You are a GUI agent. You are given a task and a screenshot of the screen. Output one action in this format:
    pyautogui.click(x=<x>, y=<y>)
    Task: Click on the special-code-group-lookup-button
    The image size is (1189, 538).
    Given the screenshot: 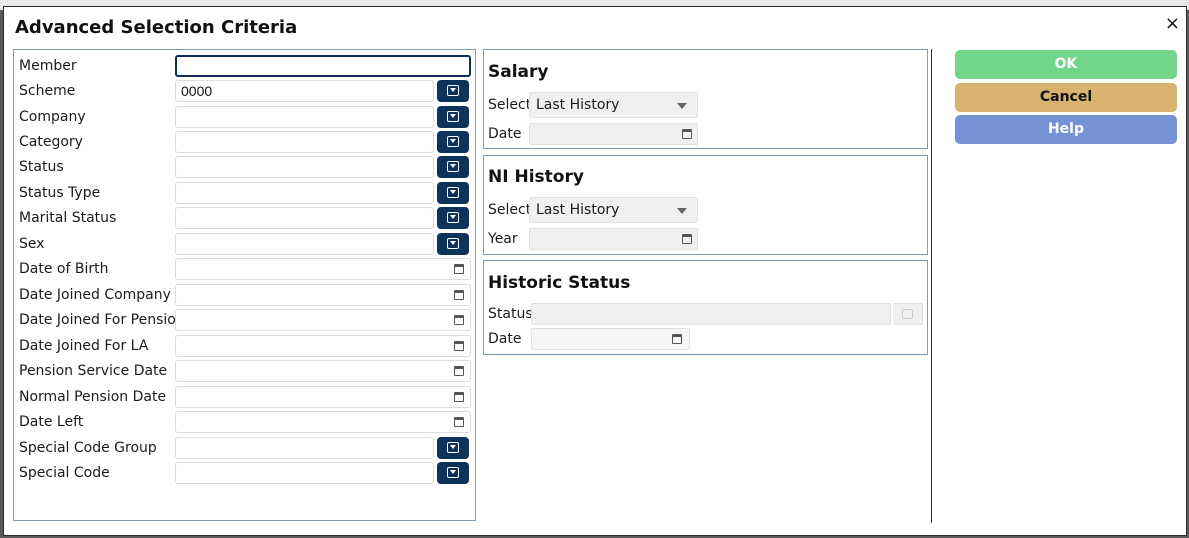 What is the action you would take?
    pyautogui.click(x=453, y=448)
    